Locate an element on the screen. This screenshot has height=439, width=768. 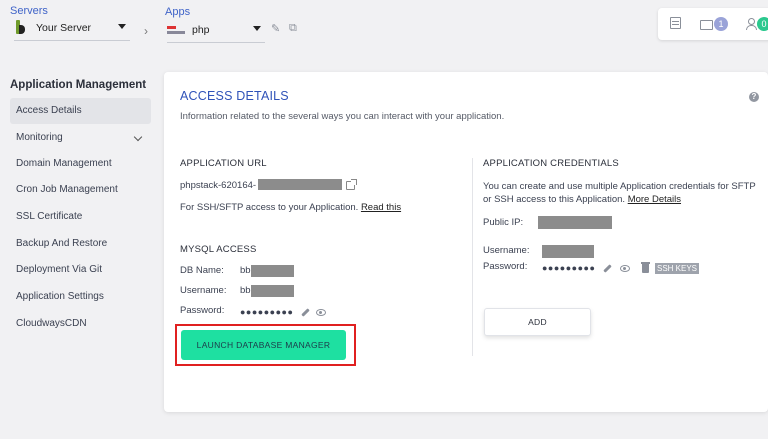
sidebar-item-deployment-via-git: Deployment Via Git is located at coordinates (80, 270).